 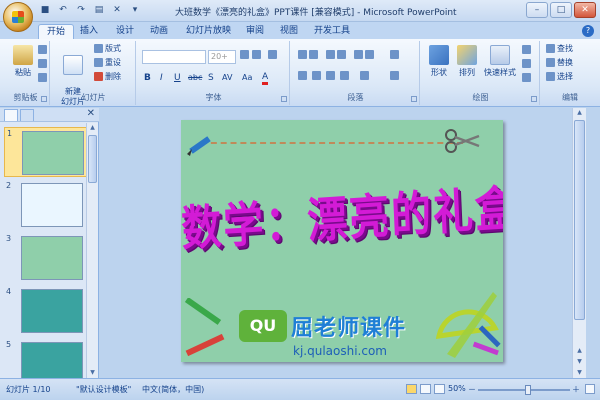 What do you see at coordinates (49, 115) in the screenshot?
I see `panel-tabs: ✕` at bounding box center [49, 115].